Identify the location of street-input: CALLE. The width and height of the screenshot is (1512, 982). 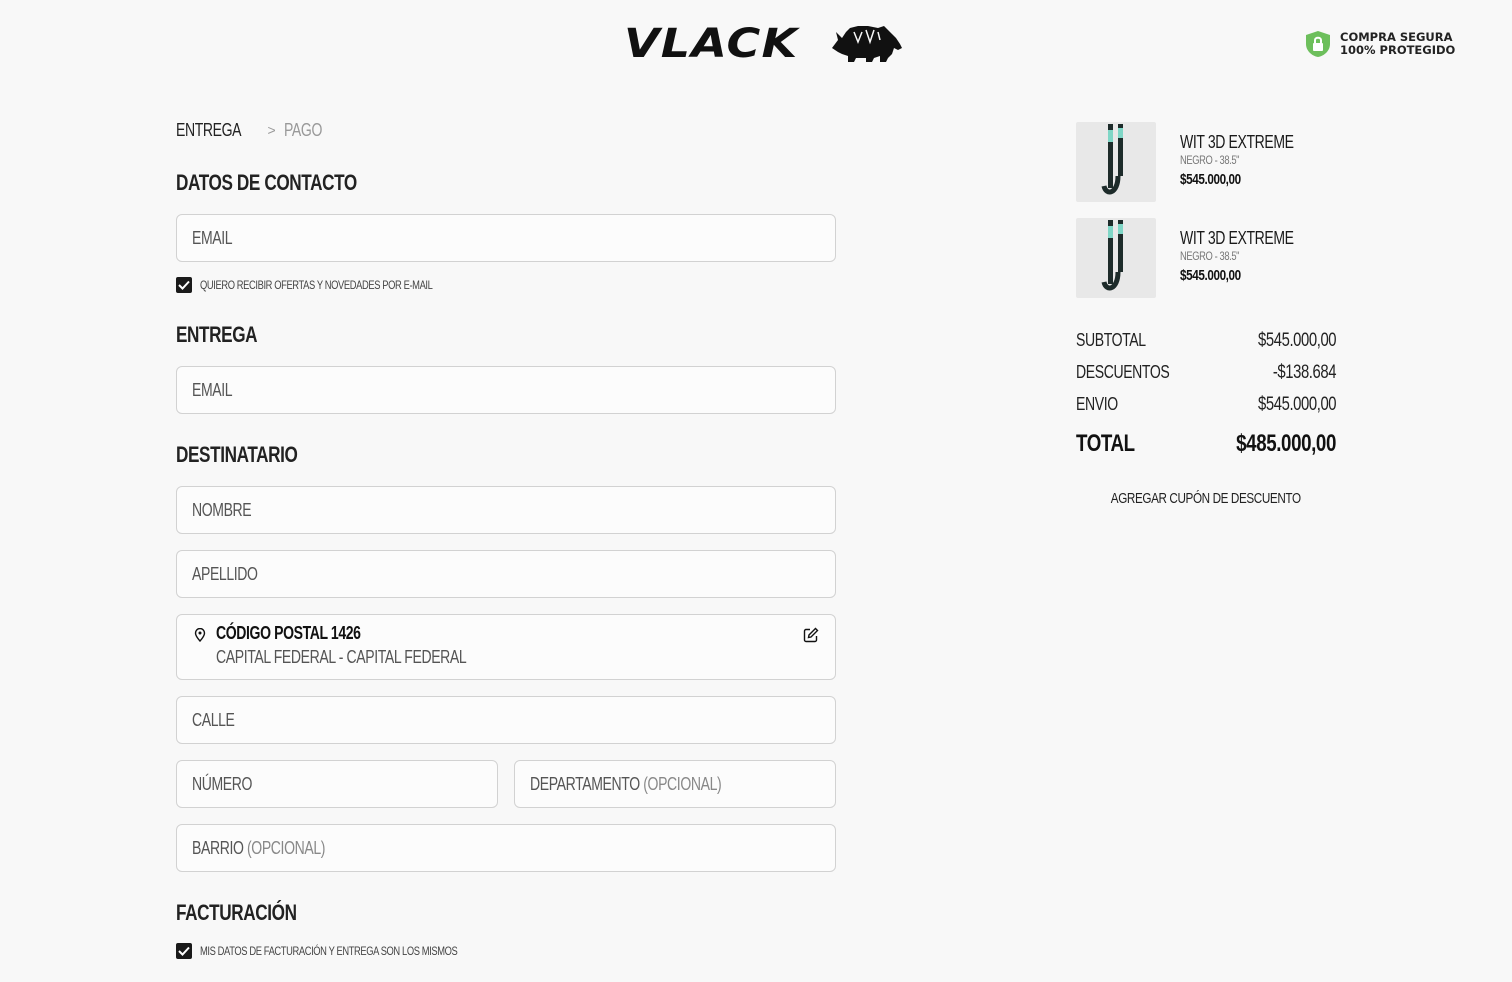
(506, 720).